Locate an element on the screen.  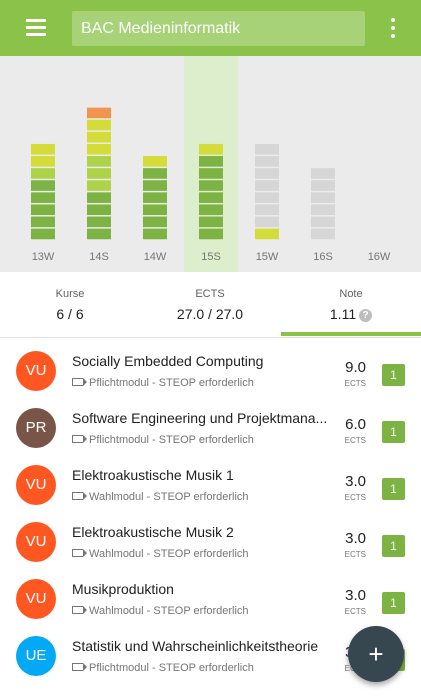
course-ects-value: 9.0 is located at coordinates (355, 367).